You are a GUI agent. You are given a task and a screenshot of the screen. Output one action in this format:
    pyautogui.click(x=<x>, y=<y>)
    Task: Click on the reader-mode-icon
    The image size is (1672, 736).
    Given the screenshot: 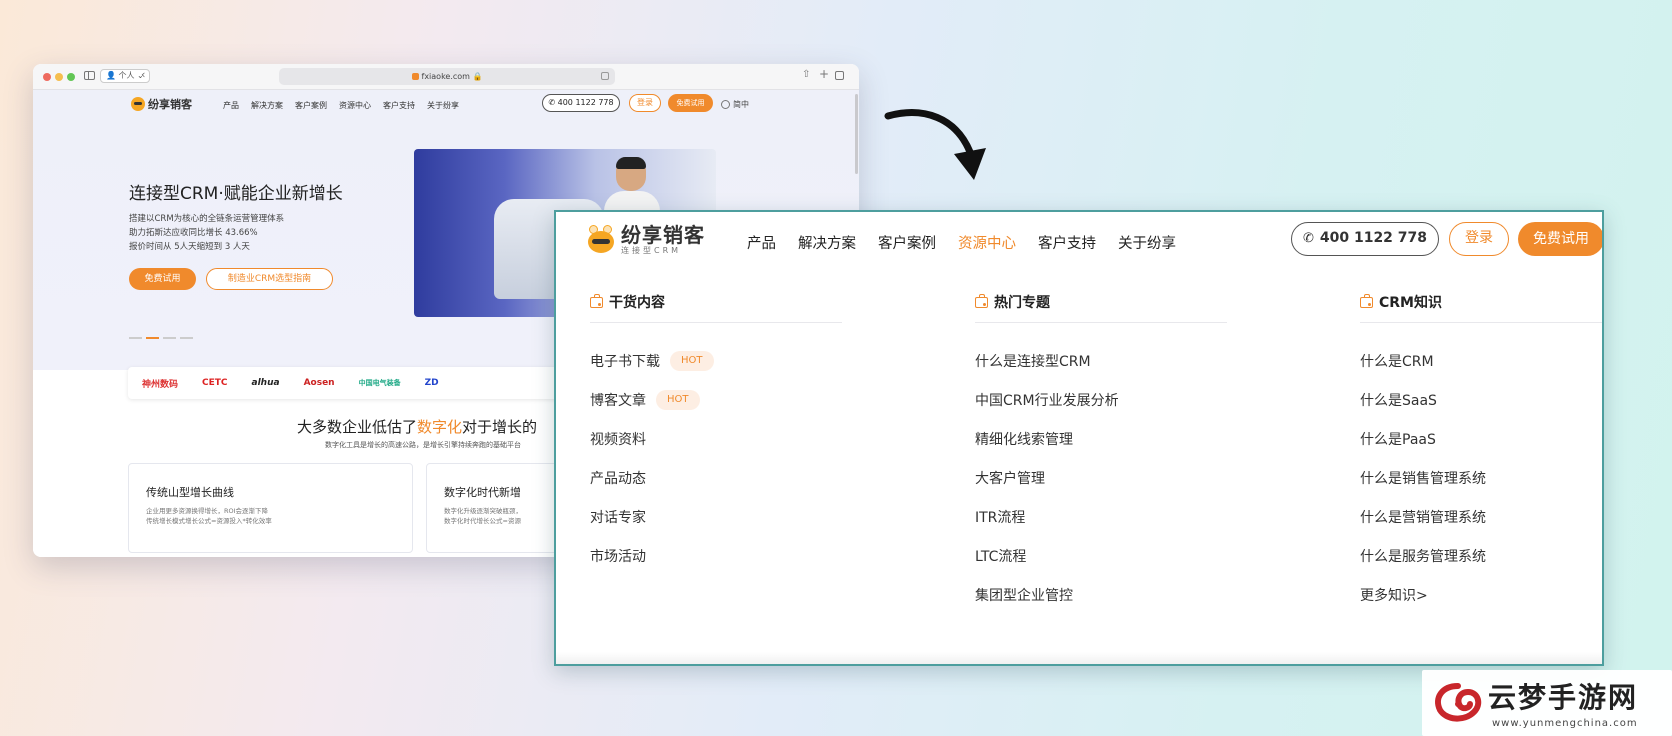 What is the action you would take?
    pyautogui.click(x=605, y=76)
    